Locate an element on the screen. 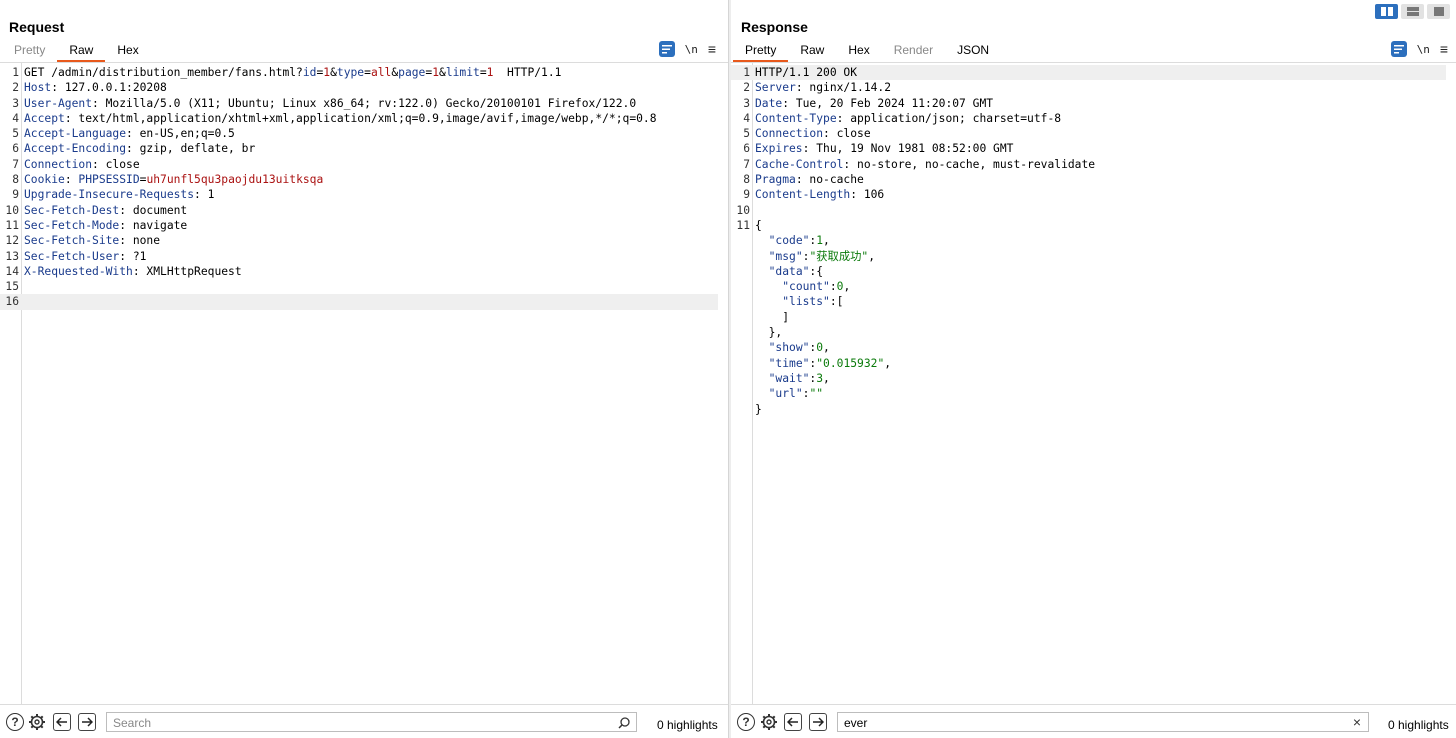 The image size is (1456, 738). request-tools: \n ≡ is located at coordinates (687, 49).